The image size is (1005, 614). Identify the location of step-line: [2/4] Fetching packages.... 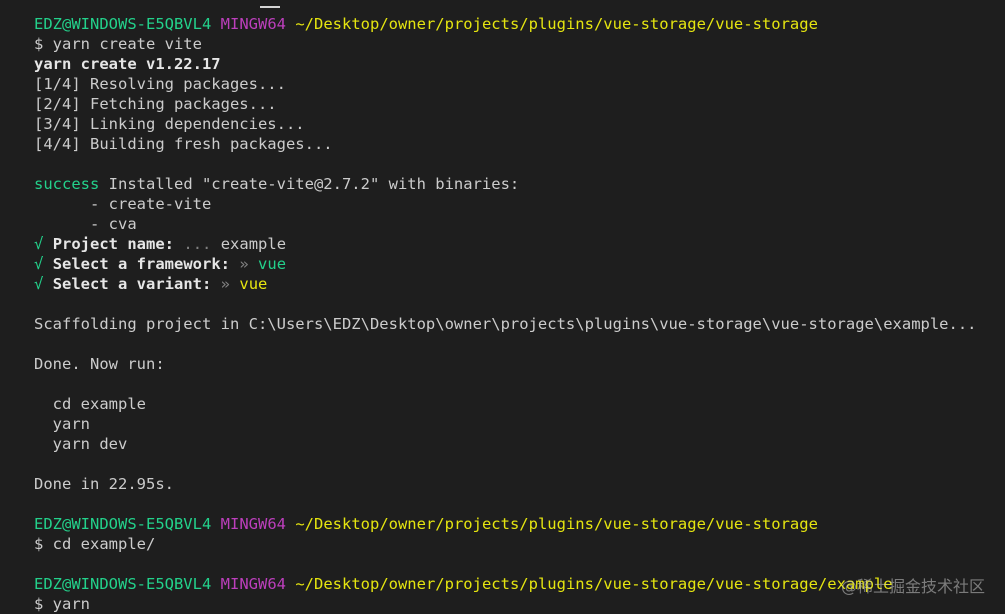
(155, 104).